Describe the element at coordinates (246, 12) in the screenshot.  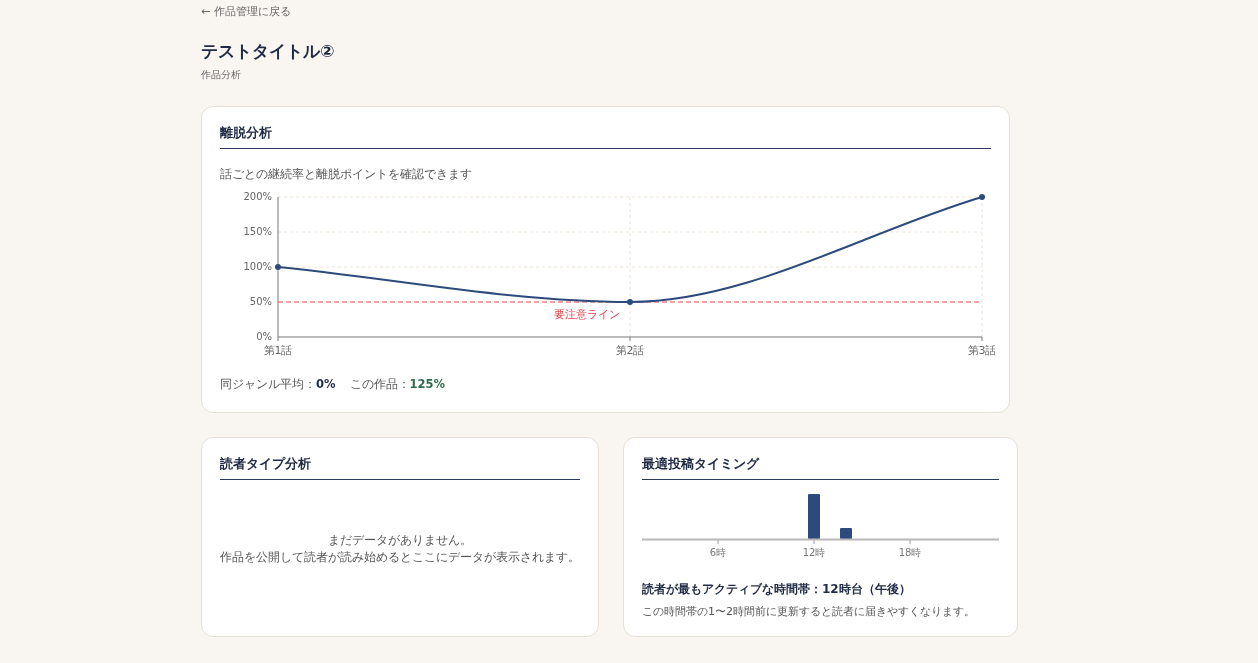
I see `back-link: ← 作品管理に戻る` at that location.